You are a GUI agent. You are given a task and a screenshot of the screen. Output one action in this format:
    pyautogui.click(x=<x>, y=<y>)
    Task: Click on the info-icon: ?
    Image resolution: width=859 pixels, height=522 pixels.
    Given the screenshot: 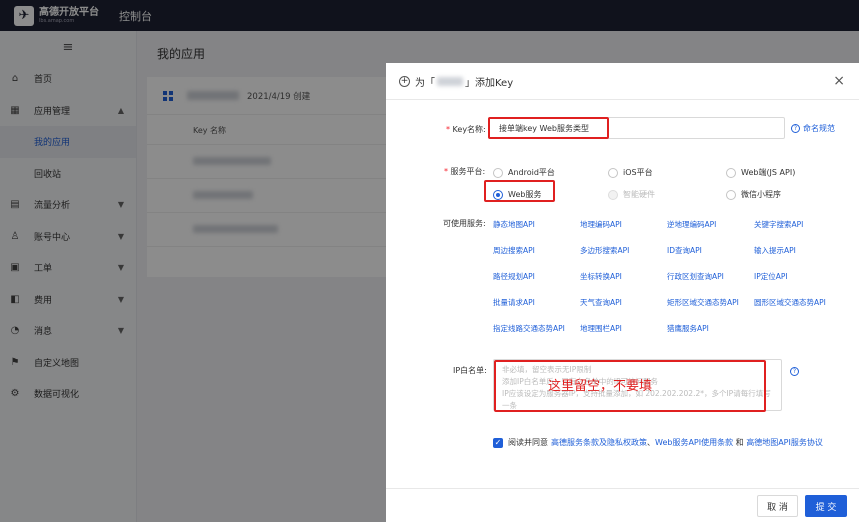 What is the action you would take?
    pyautogui.click(x=795, y=128)
    